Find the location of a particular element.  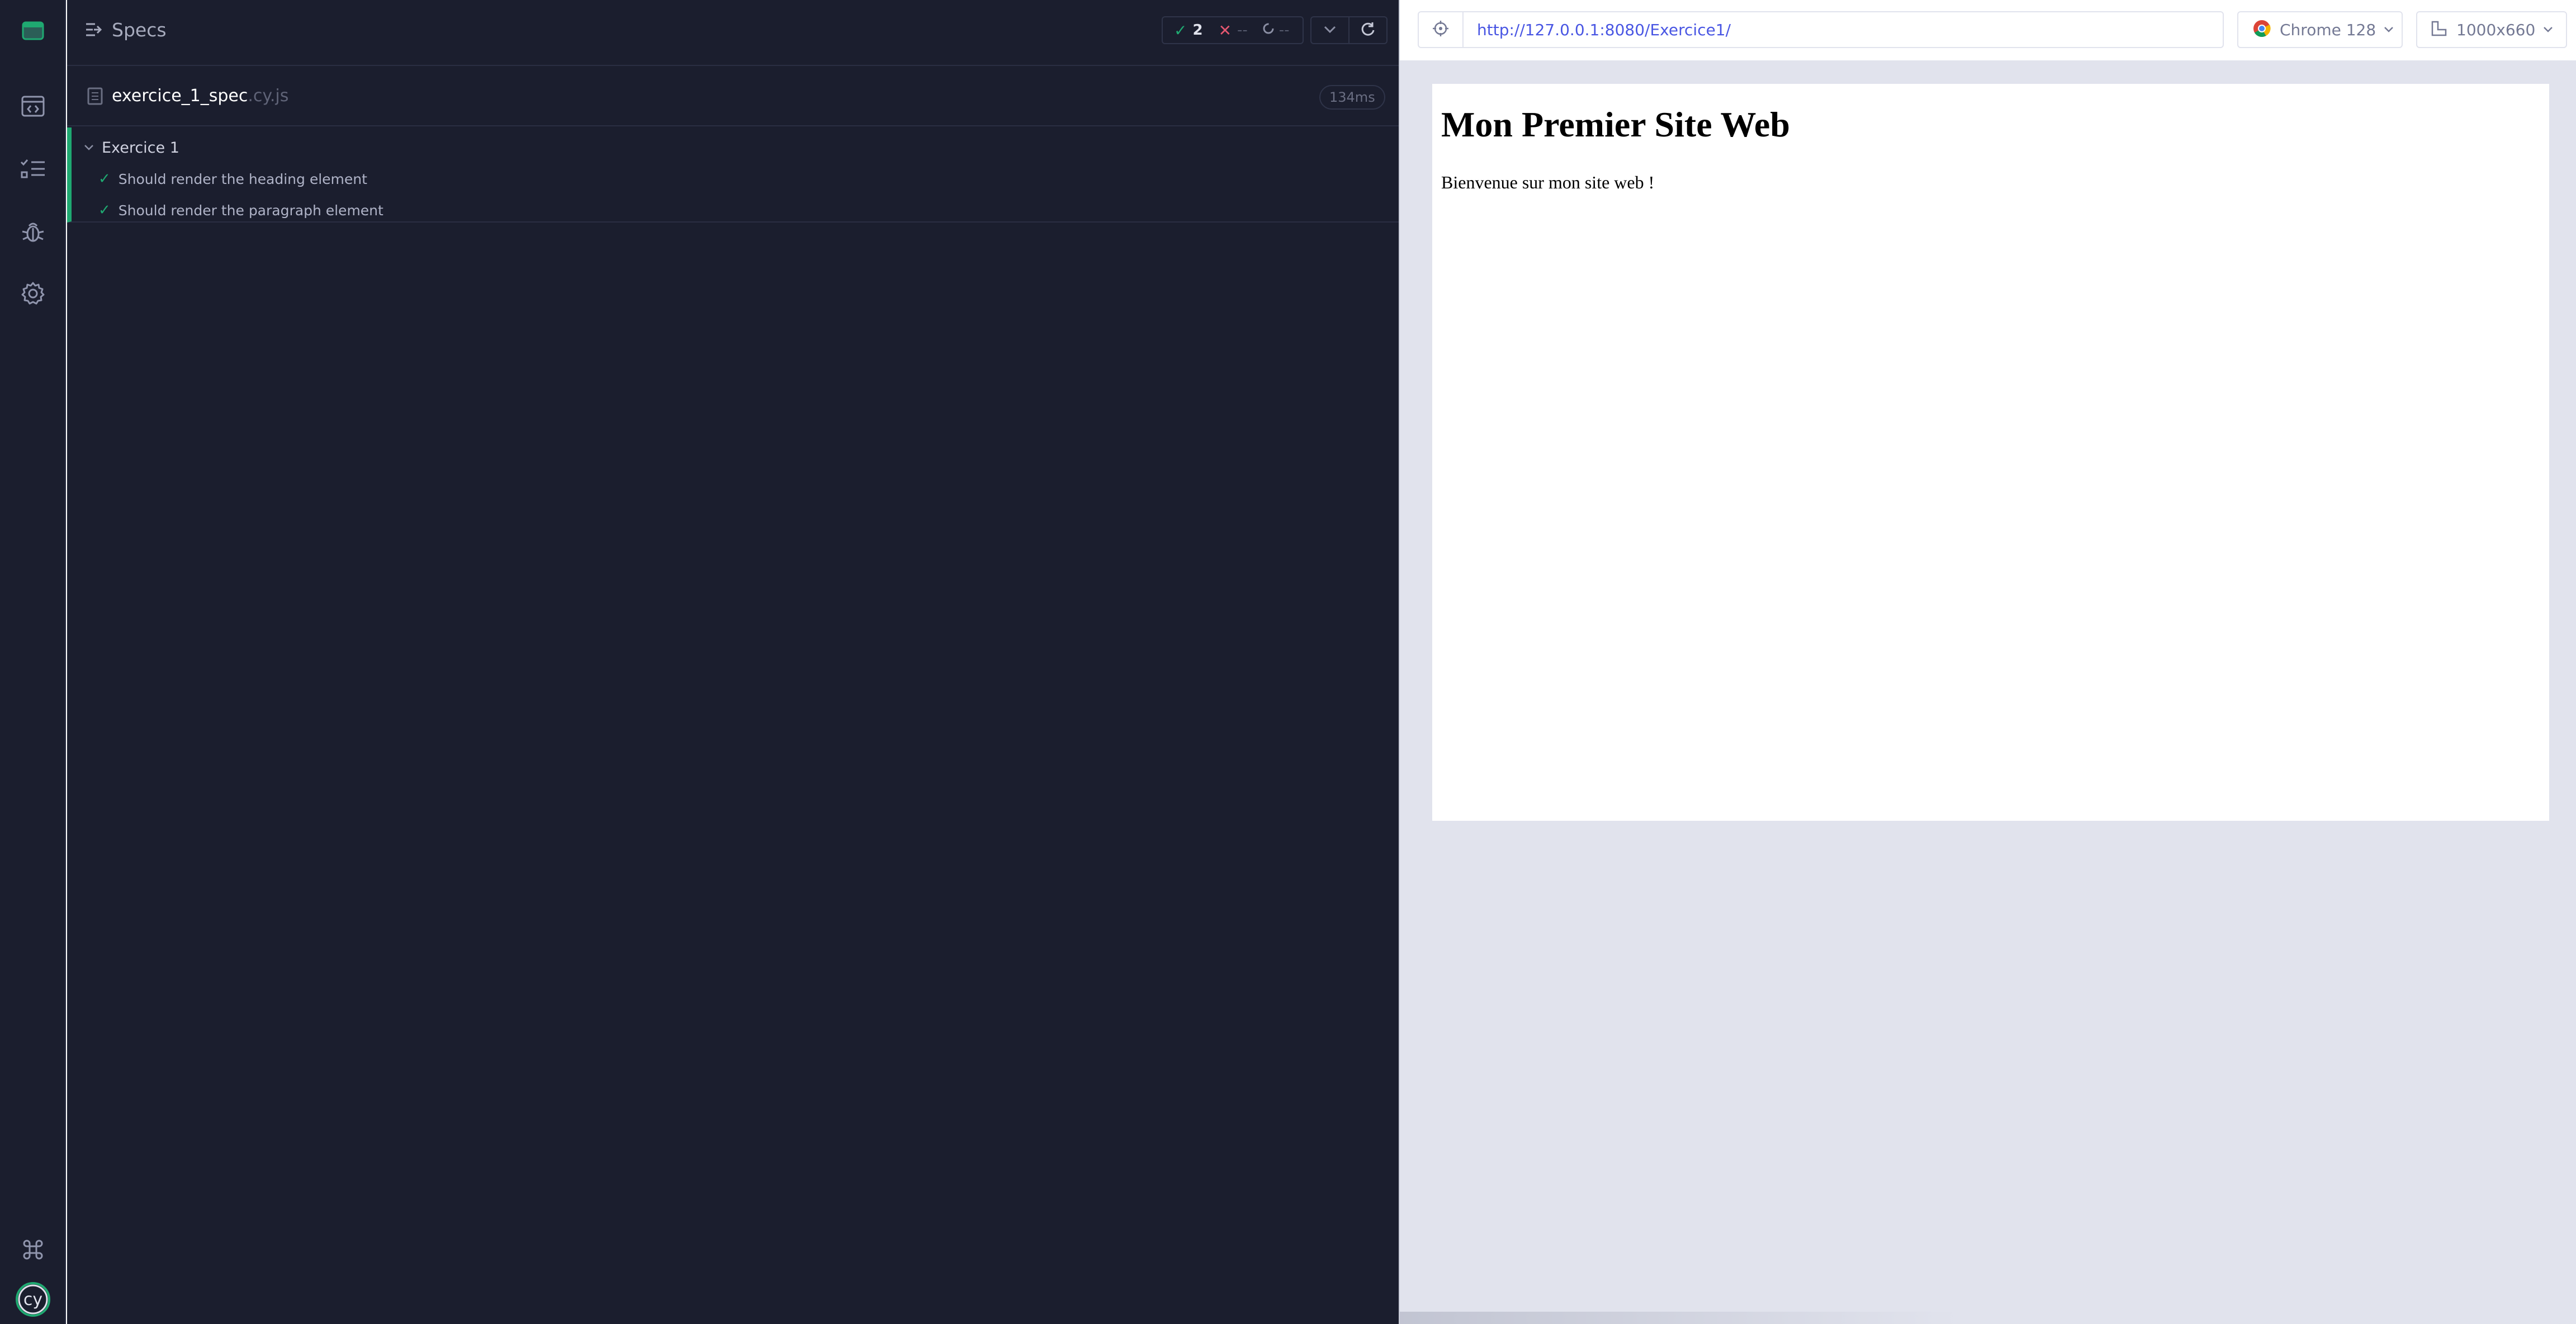

browser-dropdown: Chrome 128 is located at coordinates (2320, 29).